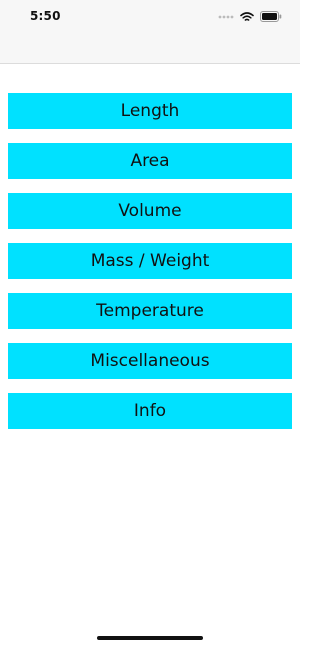  I want to click on status-icons, so click(250, 16).